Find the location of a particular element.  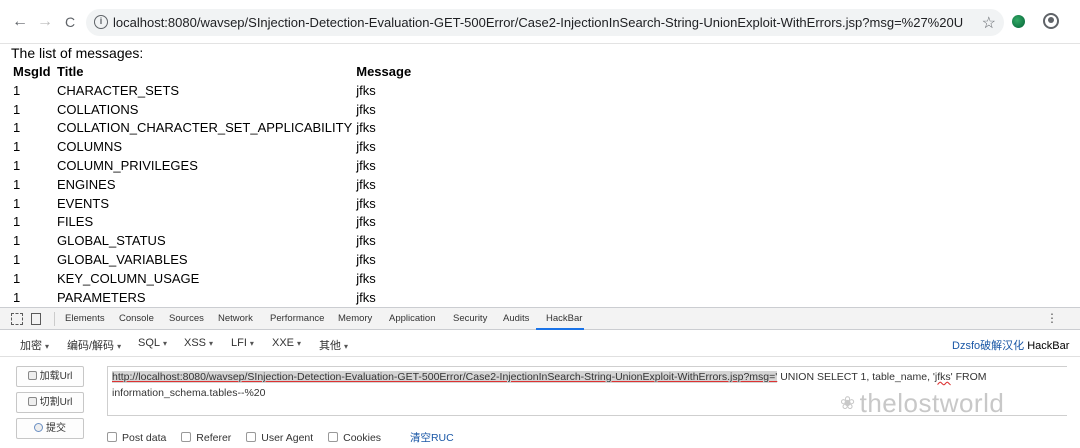

tab-hackbar: HackBar is located at coordinates (564, 318).